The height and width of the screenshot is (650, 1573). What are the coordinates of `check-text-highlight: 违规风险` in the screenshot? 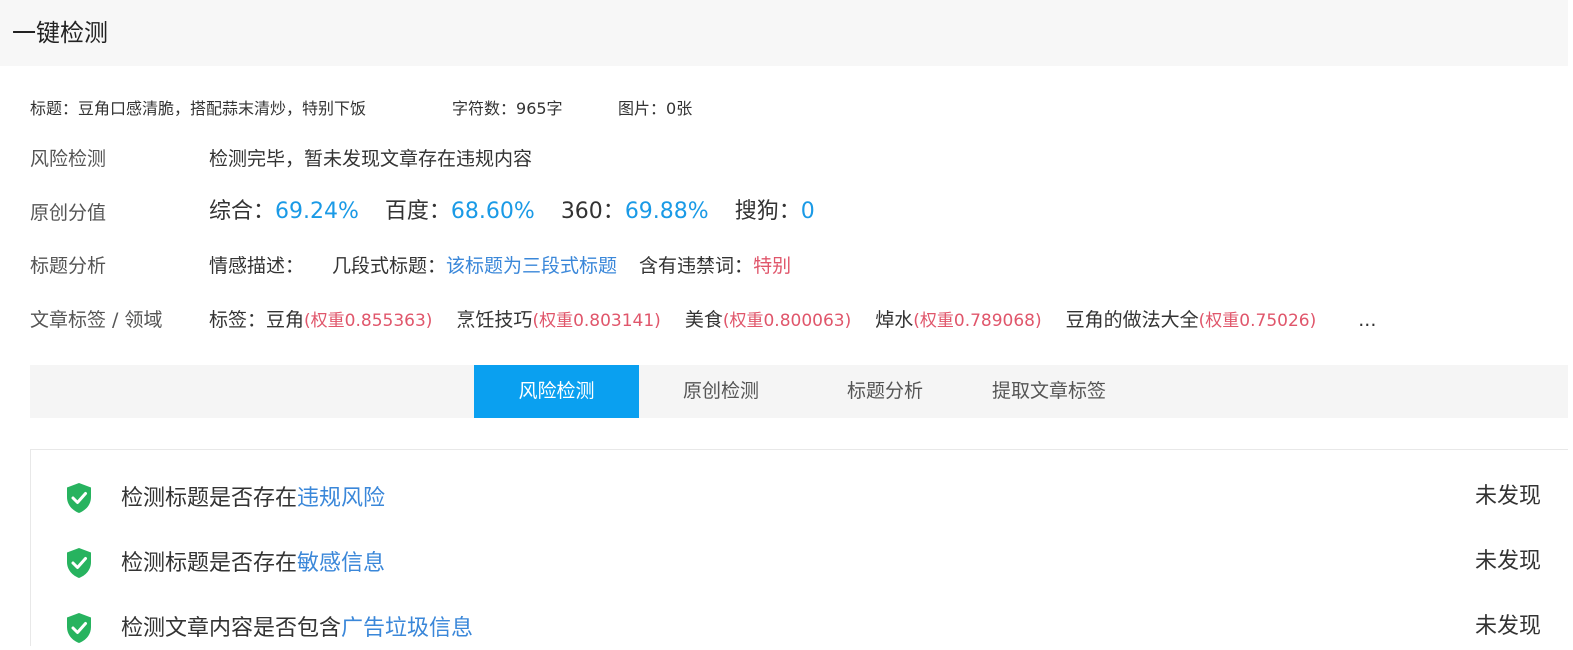 It's located at (341, 498).